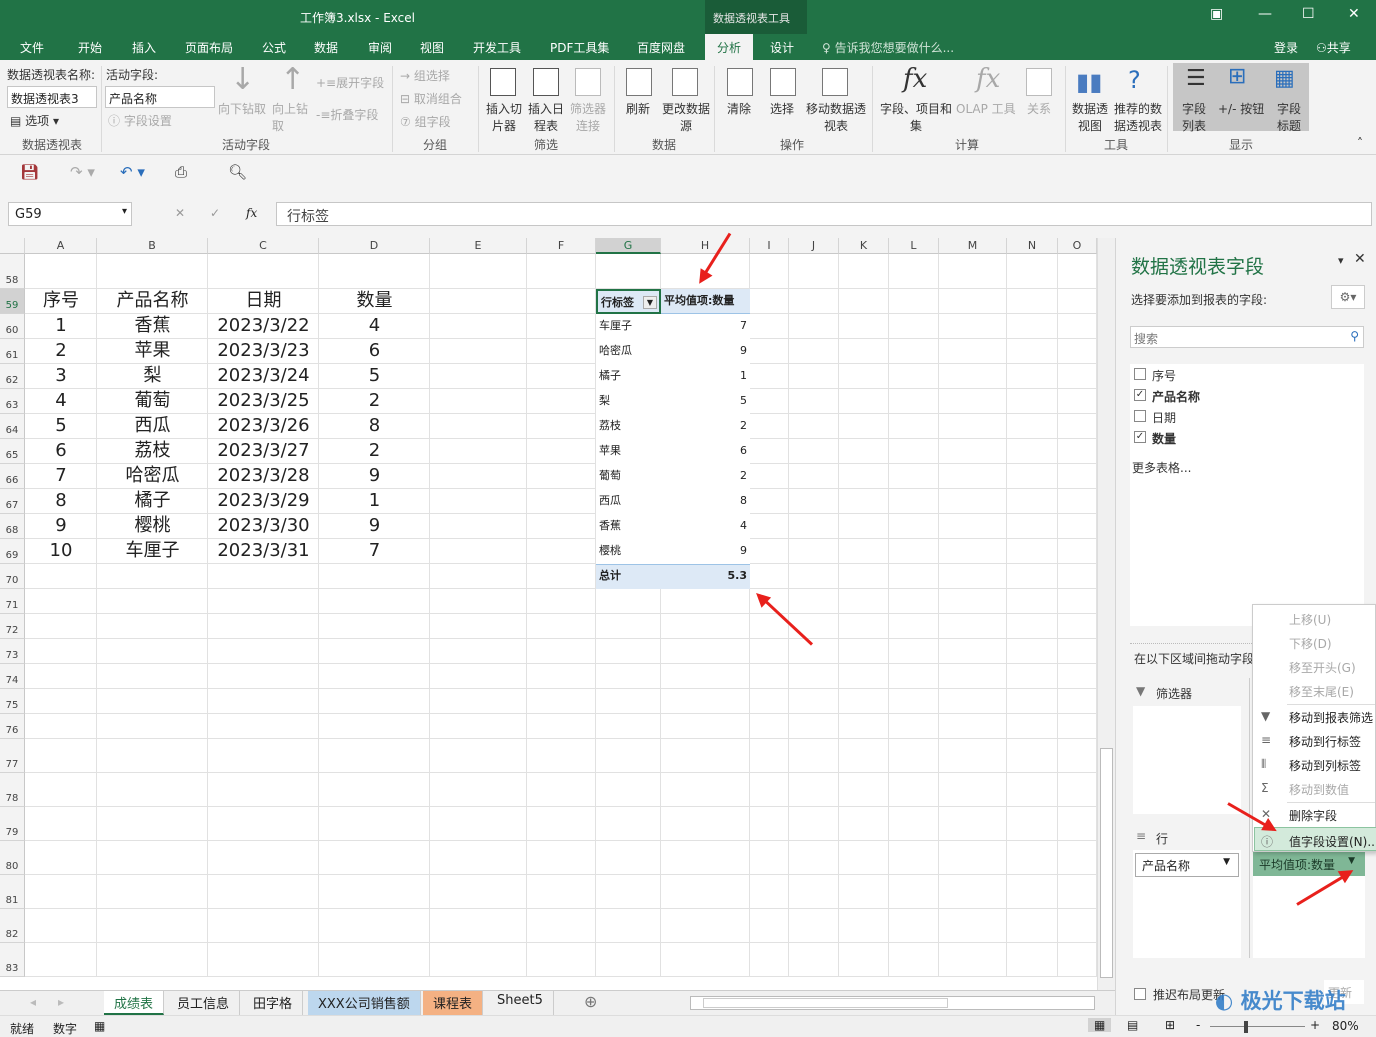  Describe the element at coordinates (82, 172) in the screenshot. I see `redo-icon: ↷ ▾` at that location.